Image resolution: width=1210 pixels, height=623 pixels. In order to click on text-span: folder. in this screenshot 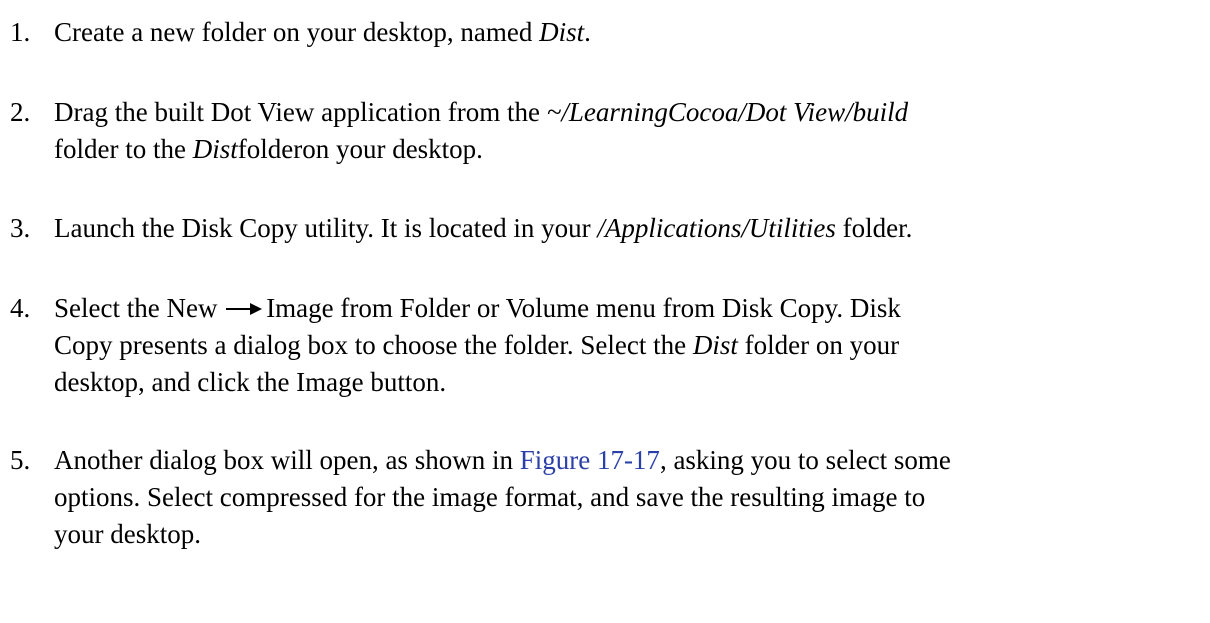, I will do `click(874, 228)`.